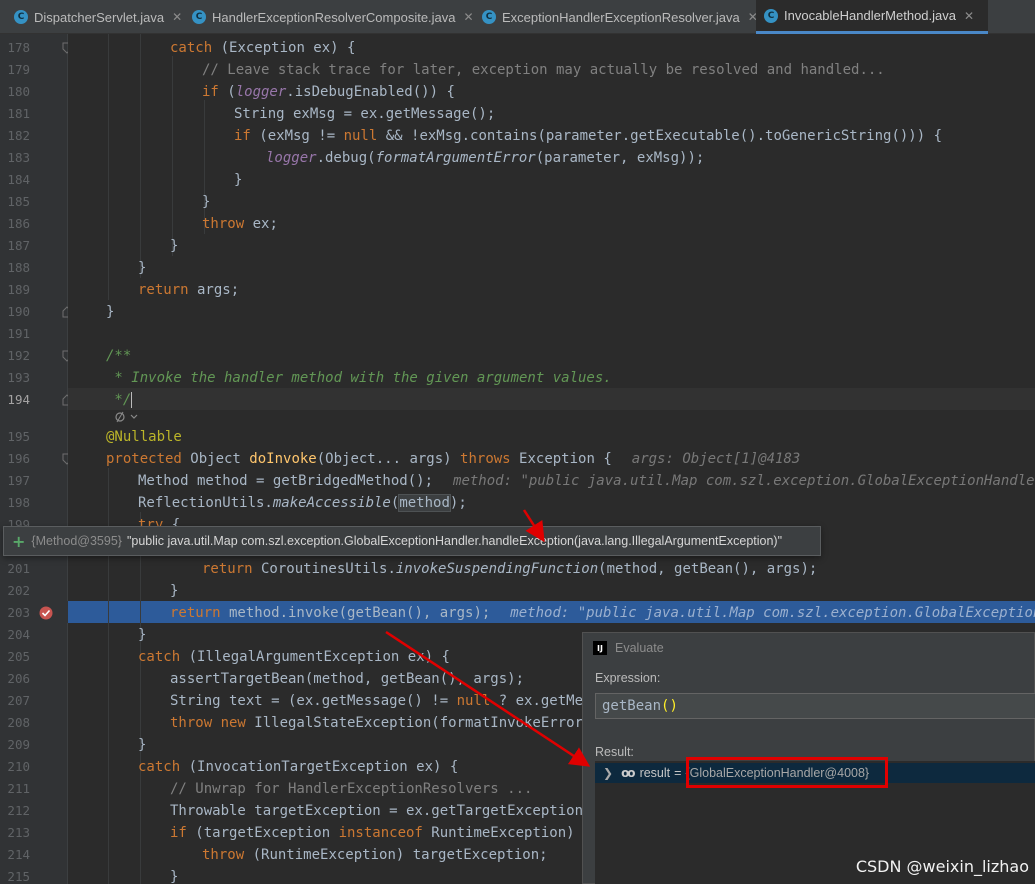 The height and width of the screenshot is (884, 1035). I want to click on annotation-arrows, so click(488, 638).